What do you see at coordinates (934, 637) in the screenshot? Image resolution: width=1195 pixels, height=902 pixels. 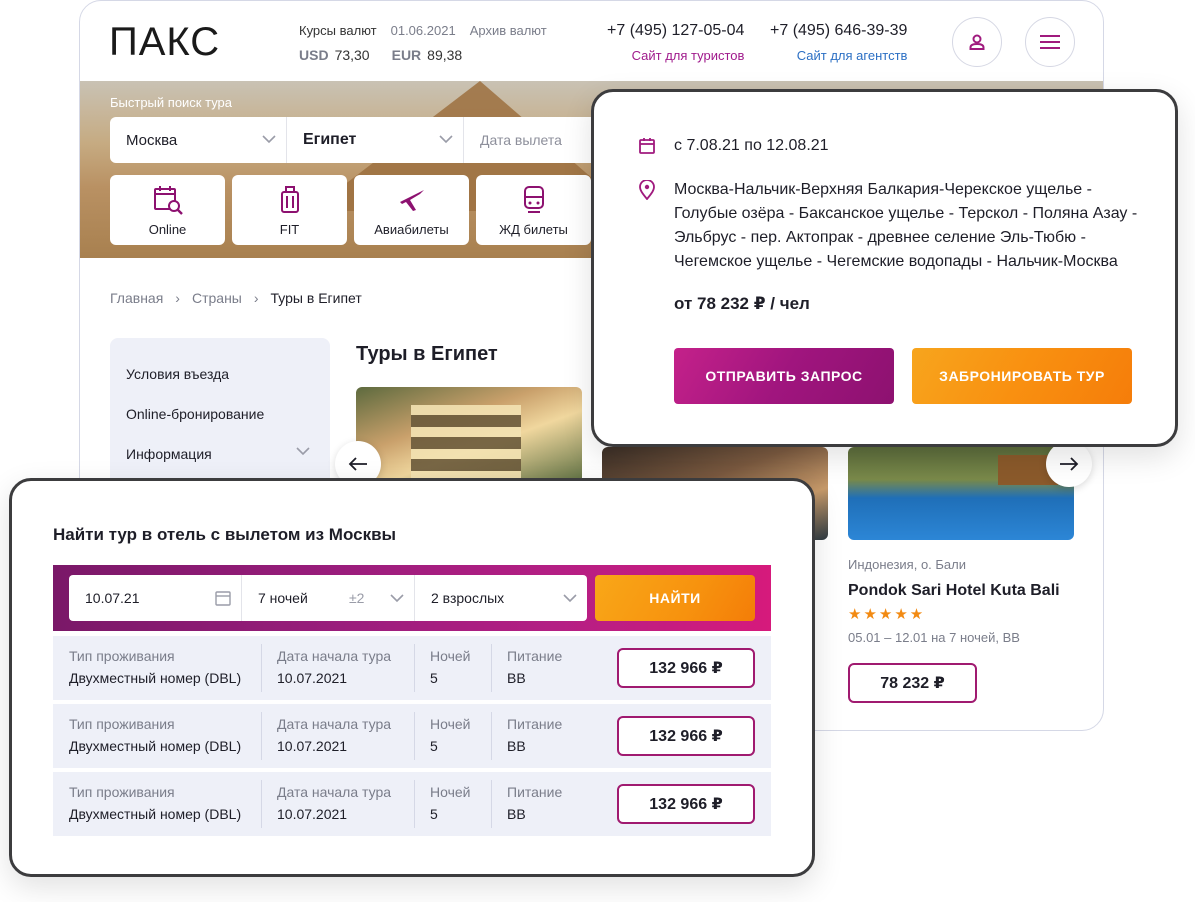 I see `hotel-dates: 05.01 – 12.01 на 7 ночей, BB` at bounding box center [934, 637].